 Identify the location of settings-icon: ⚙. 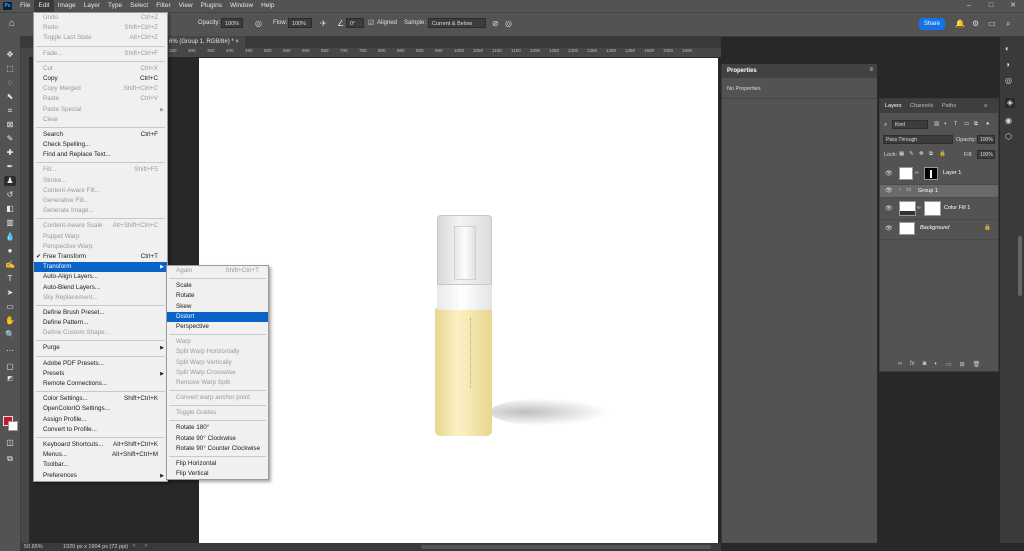
(975, 23).